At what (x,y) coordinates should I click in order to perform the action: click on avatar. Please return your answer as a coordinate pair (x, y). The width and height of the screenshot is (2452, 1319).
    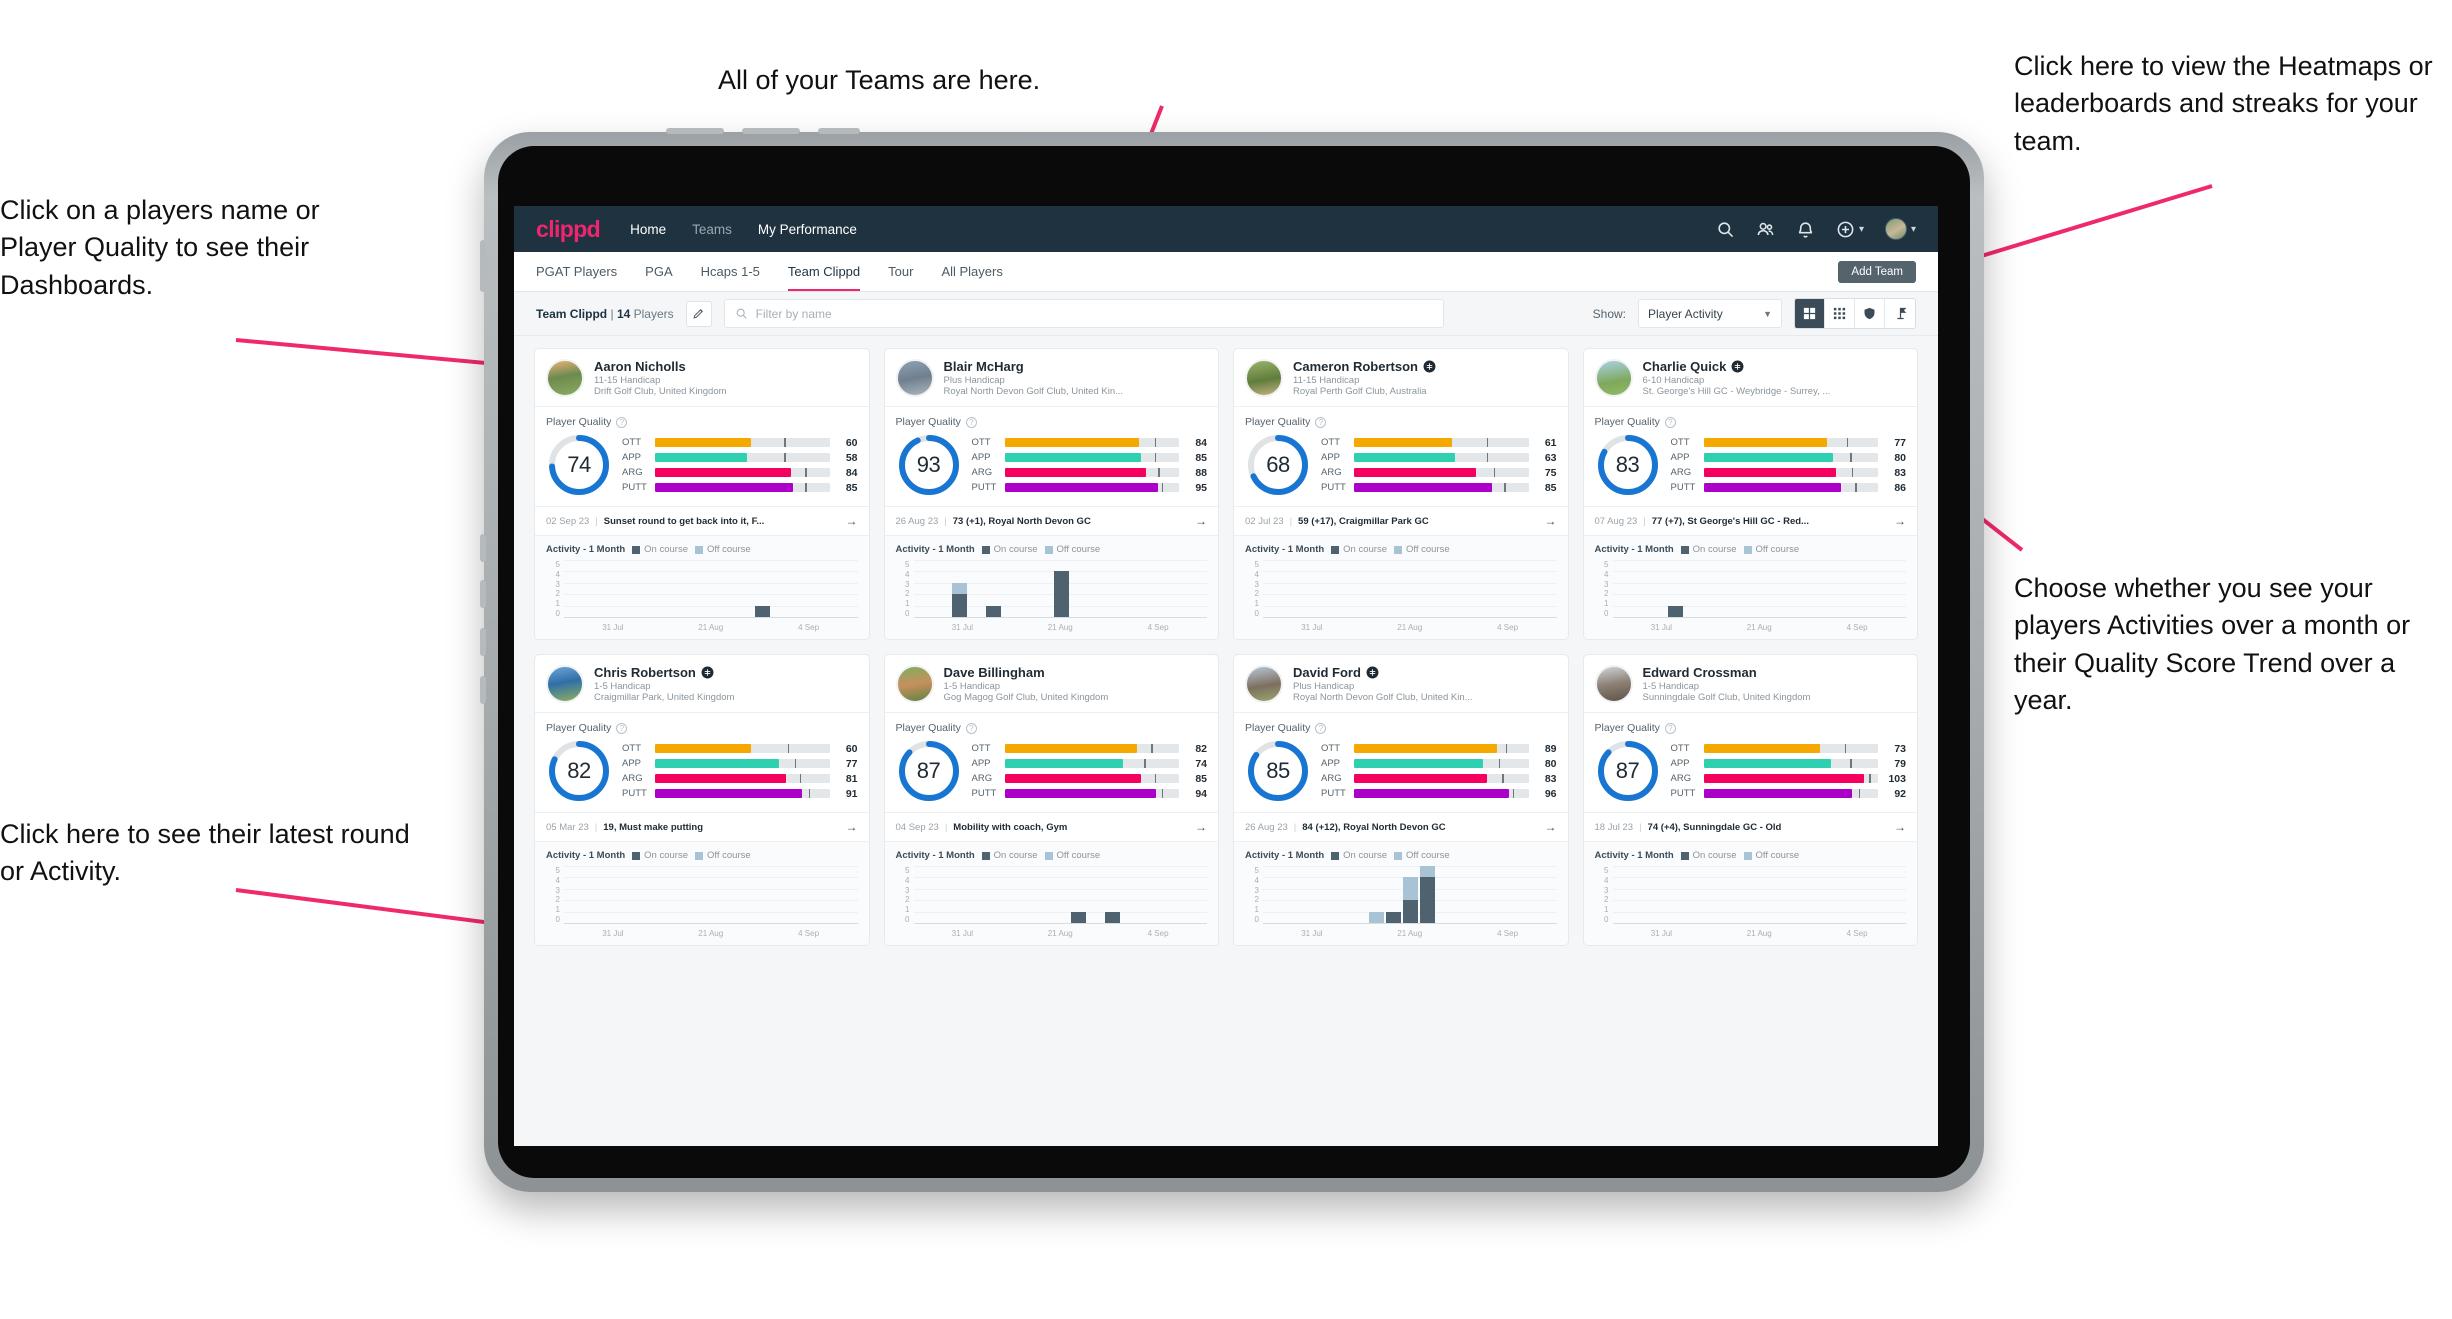
    Looking at the image, I should click on (1895, 229).